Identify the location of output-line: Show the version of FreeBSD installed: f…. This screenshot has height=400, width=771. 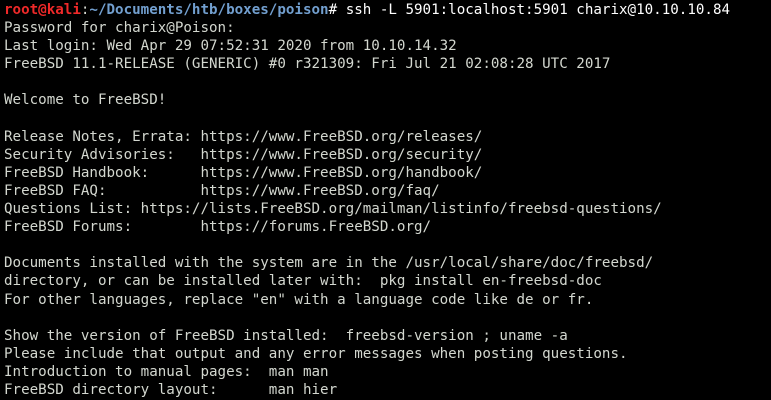
(286, 335).